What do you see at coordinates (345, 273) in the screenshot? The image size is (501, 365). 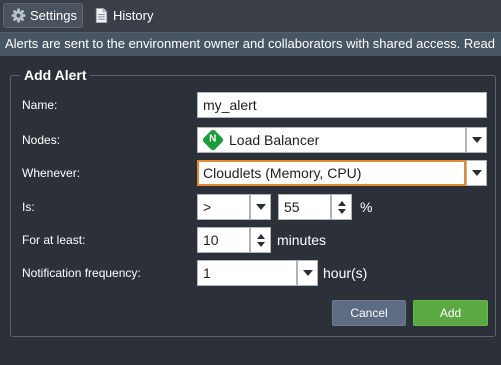 I see `frequency-unit: hour(s)` at bounding box center [345, 273].